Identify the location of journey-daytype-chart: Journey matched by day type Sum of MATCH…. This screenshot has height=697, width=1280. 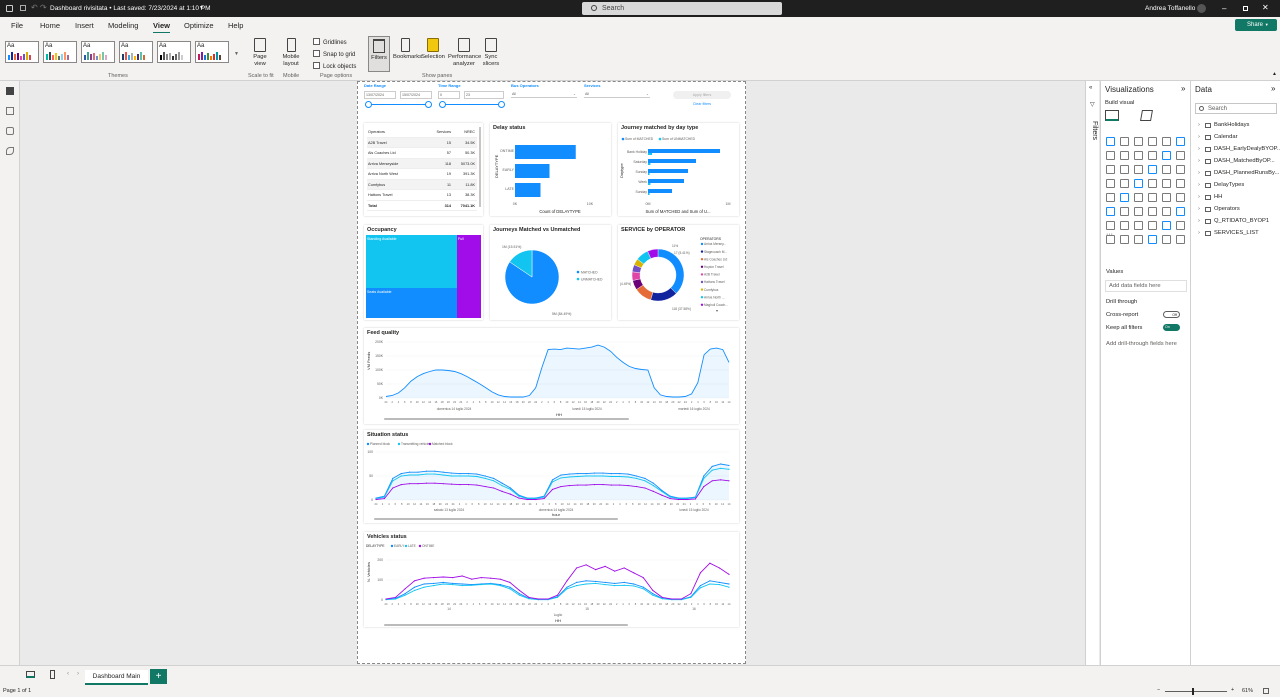
(678, 169).